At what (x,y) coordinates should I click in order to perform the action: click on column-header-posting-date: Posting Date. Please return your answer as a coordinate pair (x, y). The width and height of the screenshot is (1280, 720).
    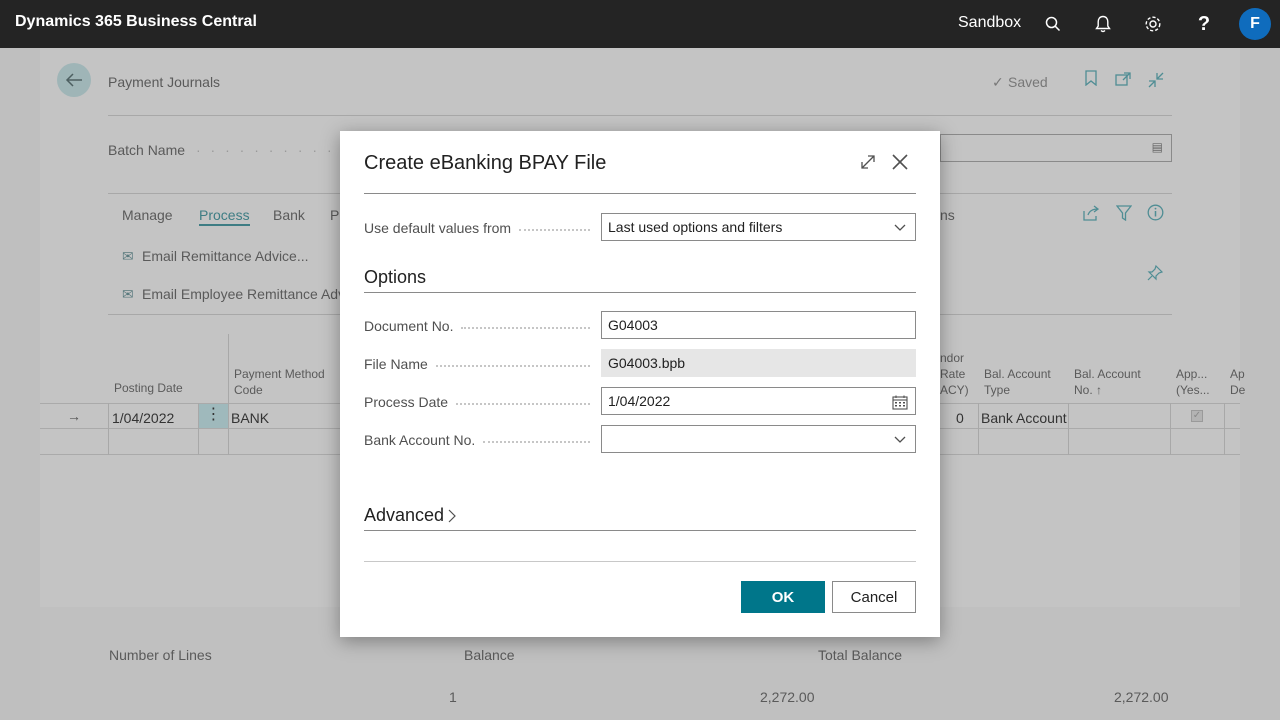
    Looking at the image, I should click on (148, 388).